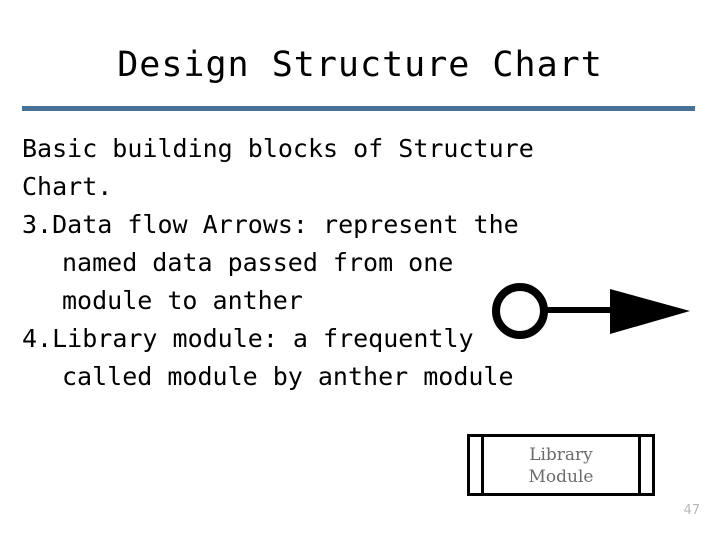 Image resolution: width=720 pixels, height=540 pixels. I want to click on data-flow-arrow-figure, so click(592, 311).